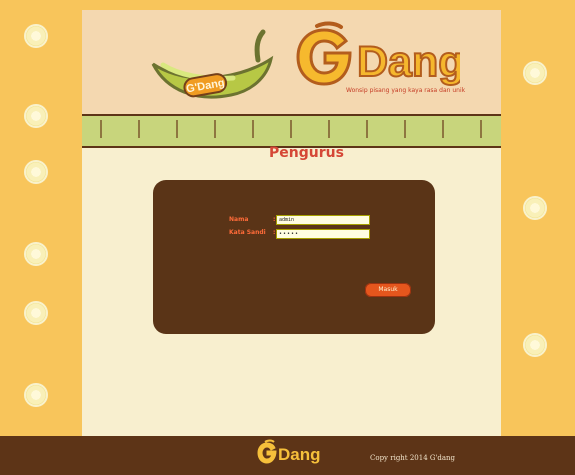  I want to click on brand-name: Dang, so click(408, 62).